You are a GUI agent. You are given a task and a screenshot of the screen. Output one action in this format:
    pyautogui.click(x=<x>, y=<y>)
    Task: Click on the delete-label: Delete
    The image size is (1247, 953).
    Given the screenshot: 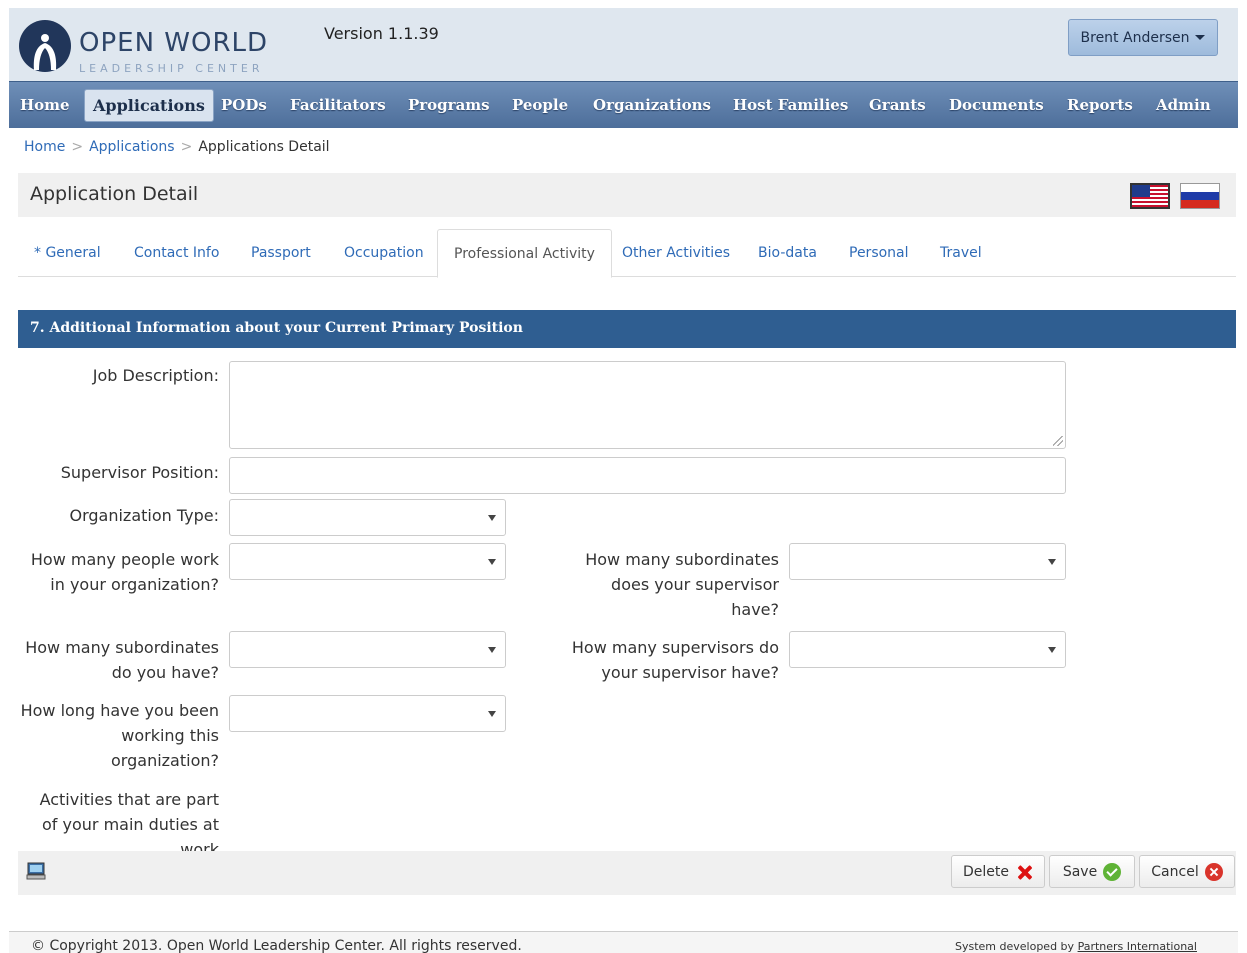 What is the action you would take?
    pyautogui.click(x=986, y=871)
    